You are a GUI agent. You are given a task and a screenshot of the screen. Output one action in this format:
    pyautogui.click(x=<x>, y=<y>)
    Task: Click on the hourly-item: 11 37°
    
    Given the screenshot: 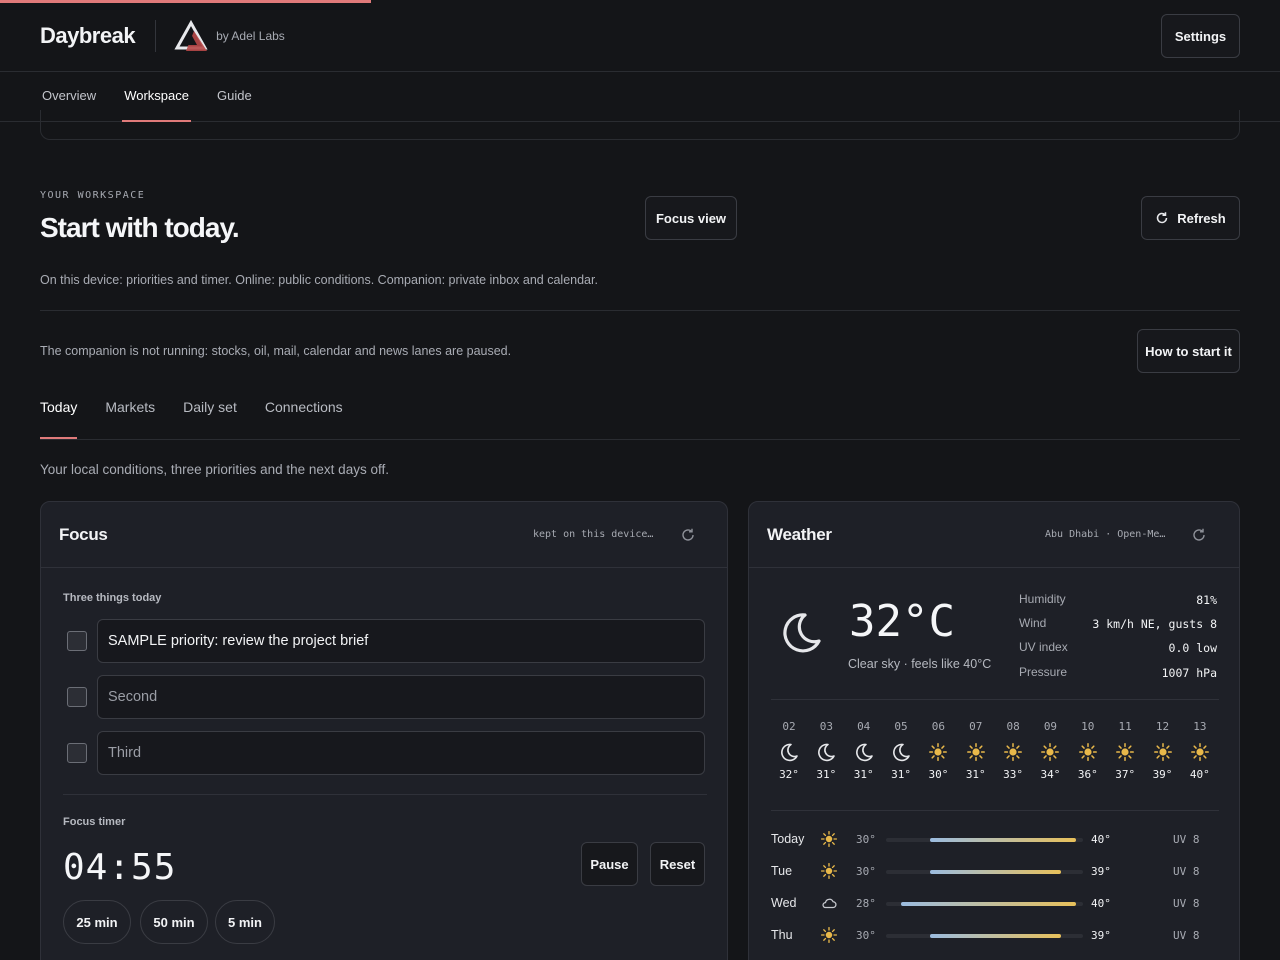 What is the action you would take?
    pyautogui.click(x=1125, y=750)
    